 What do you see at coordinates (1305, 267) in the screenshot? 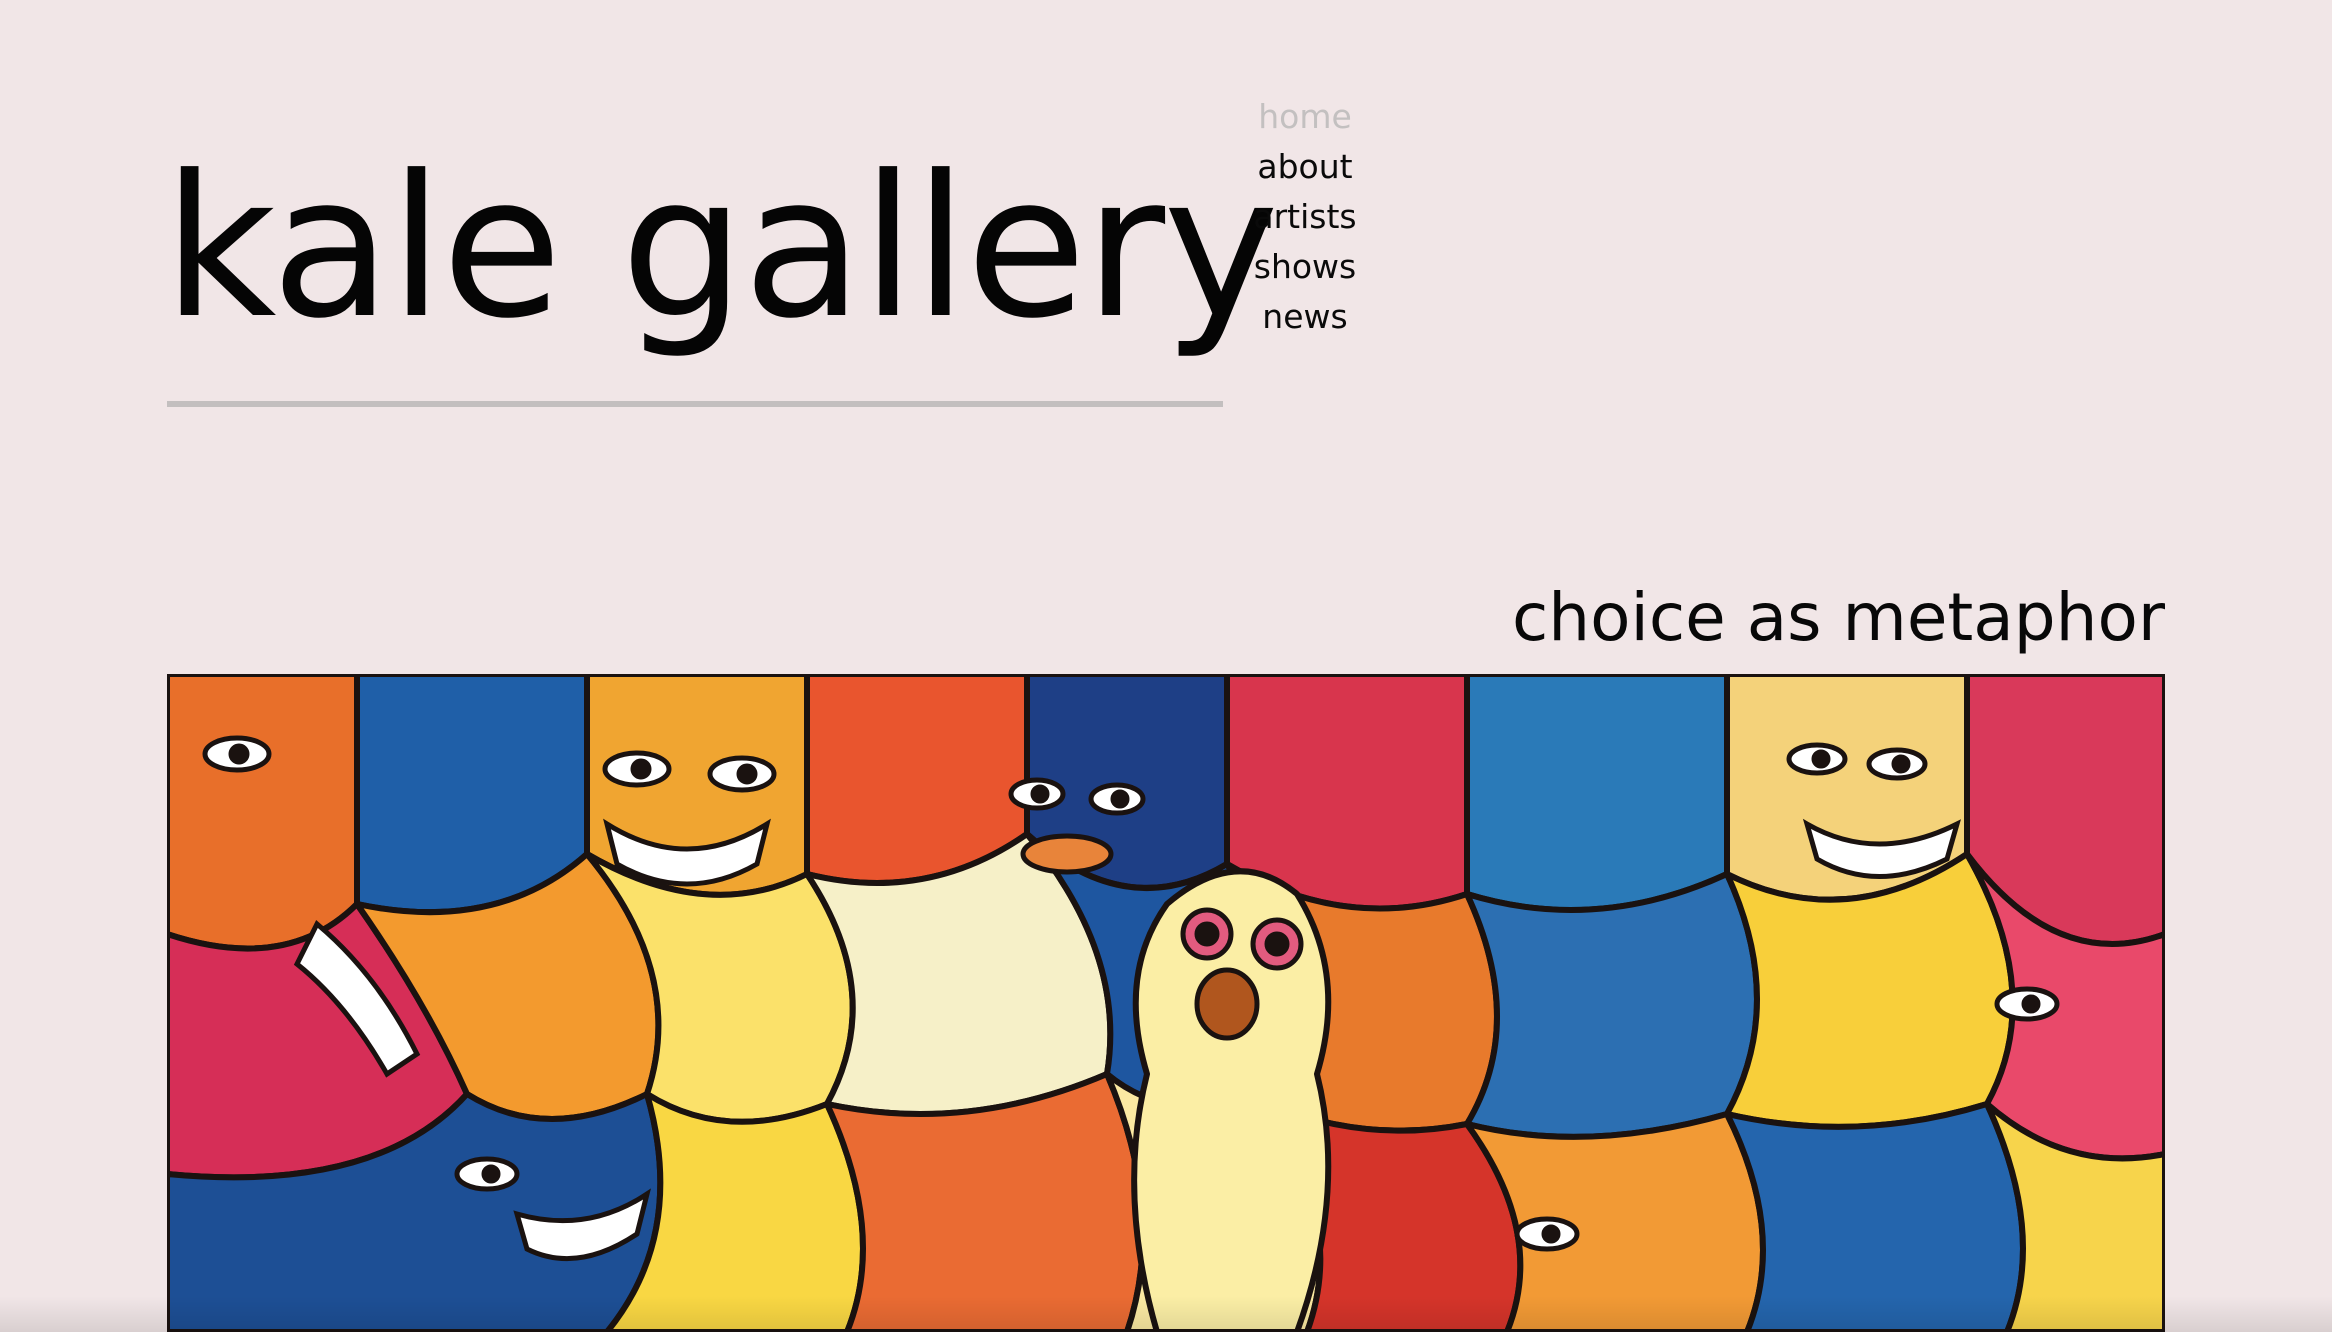
I see `nav-shows: shows` at bounding box center [1305, 267].